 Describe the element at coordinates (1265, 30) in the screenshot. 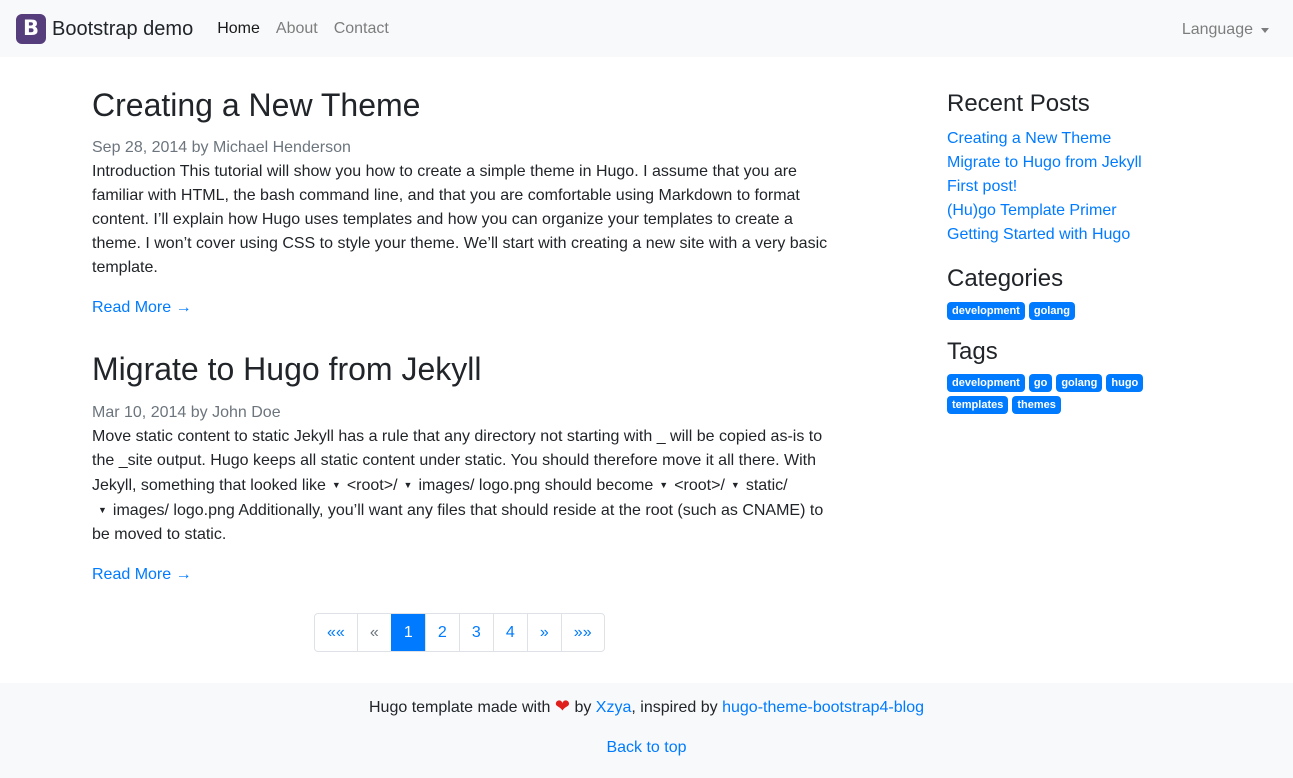

I see `caret-down-icon` at that location.